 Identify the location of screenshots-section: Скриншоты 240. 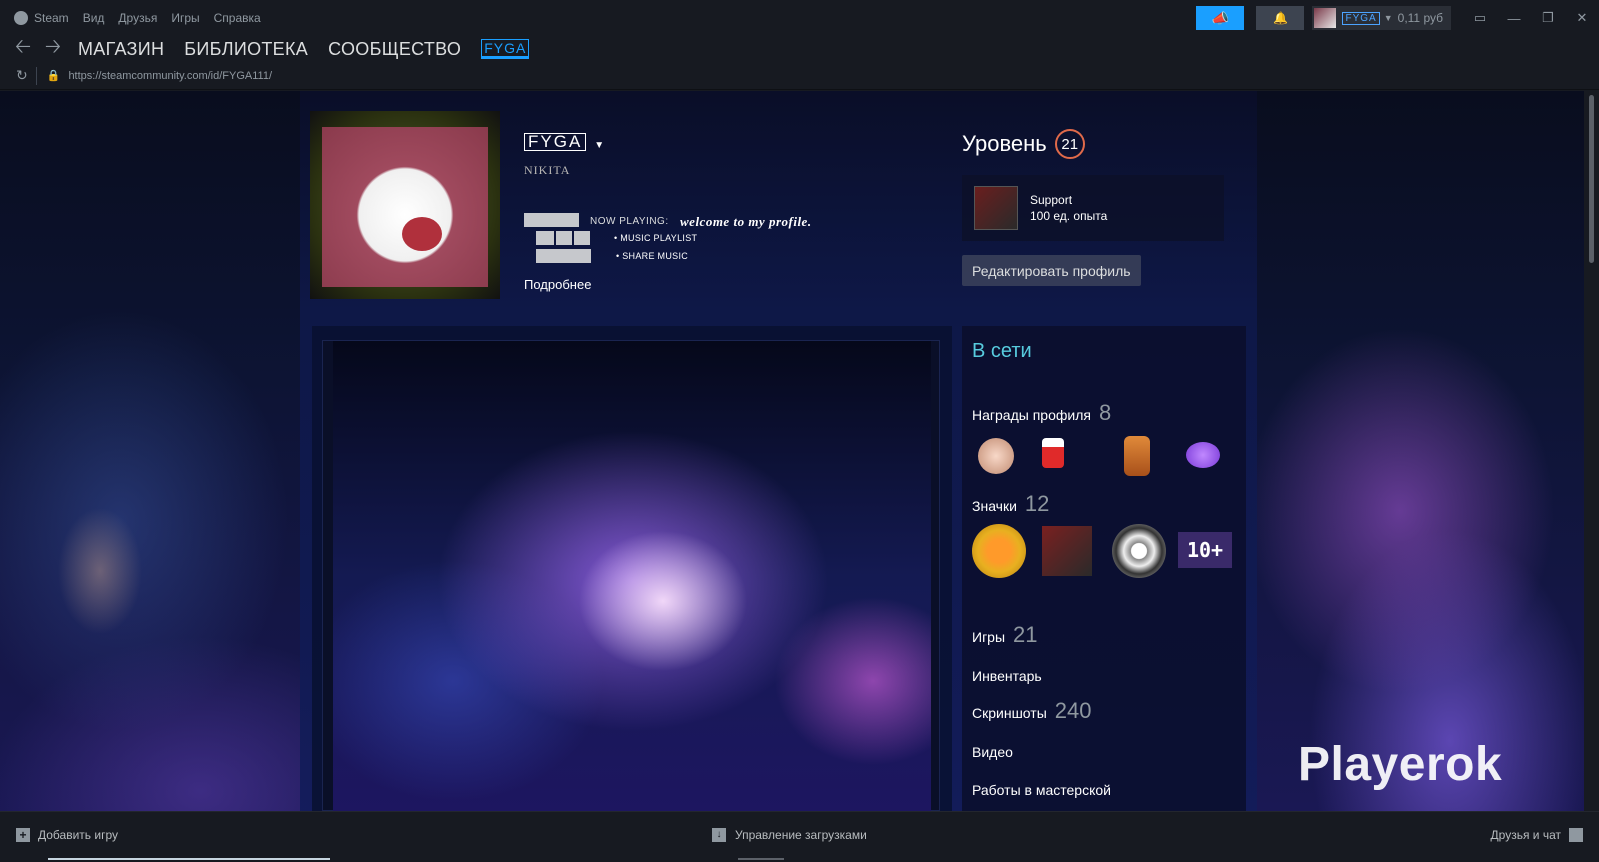
(1031, 711).